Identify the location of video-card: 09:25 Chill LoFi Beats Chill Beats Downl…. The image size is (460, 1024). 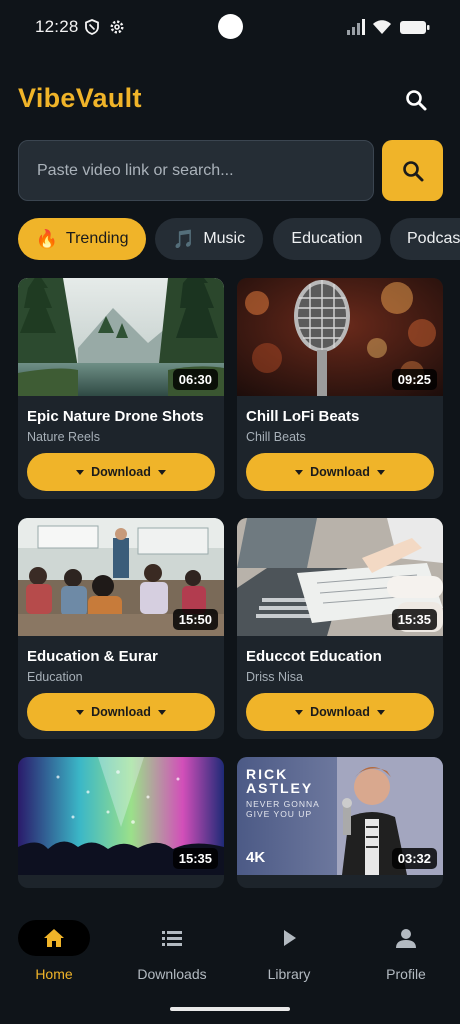
(340, 388).